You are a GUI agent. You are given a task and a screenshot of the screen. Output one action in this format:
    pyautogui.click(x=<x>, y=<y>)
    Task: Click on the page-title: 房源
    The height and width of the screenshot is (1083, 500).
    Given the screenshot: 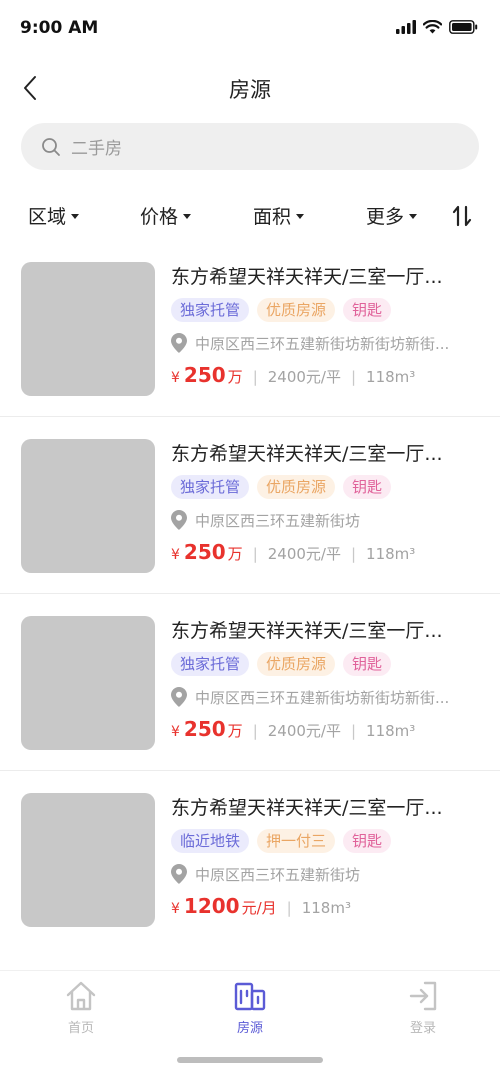 What is the action you would take?
    pyautogui.click(x=250, y=90)
    